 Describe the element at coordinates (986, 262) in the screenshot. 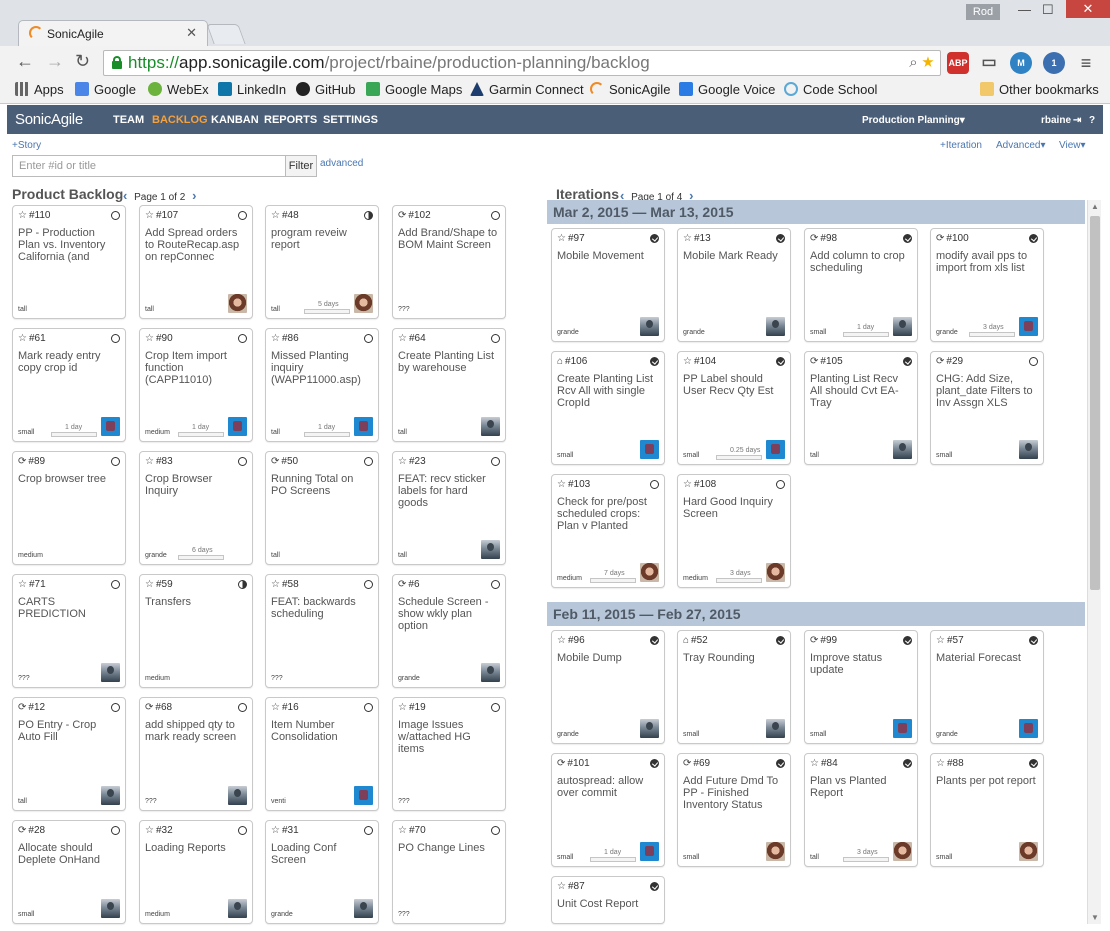

I see `card-title: modify avail pps to import from xls list` at that location.